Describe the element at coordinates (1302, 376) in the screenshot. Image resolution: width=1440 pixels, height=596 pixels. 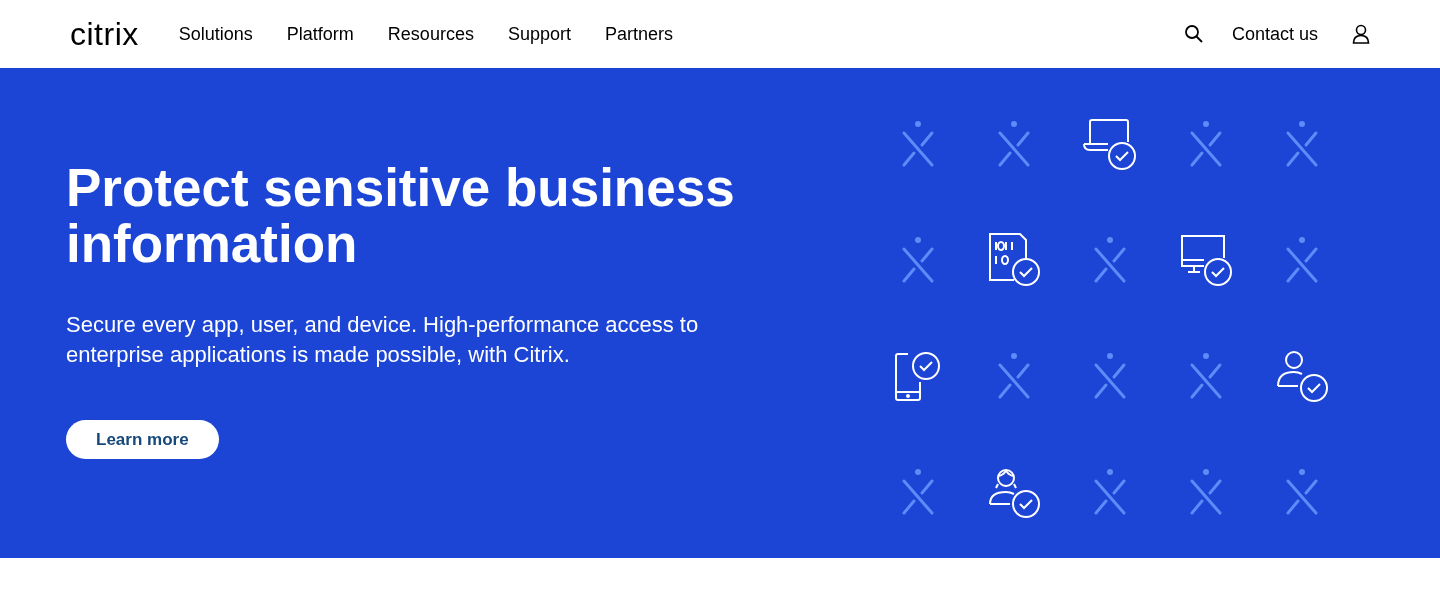
I see `user-check-icon` at that location.